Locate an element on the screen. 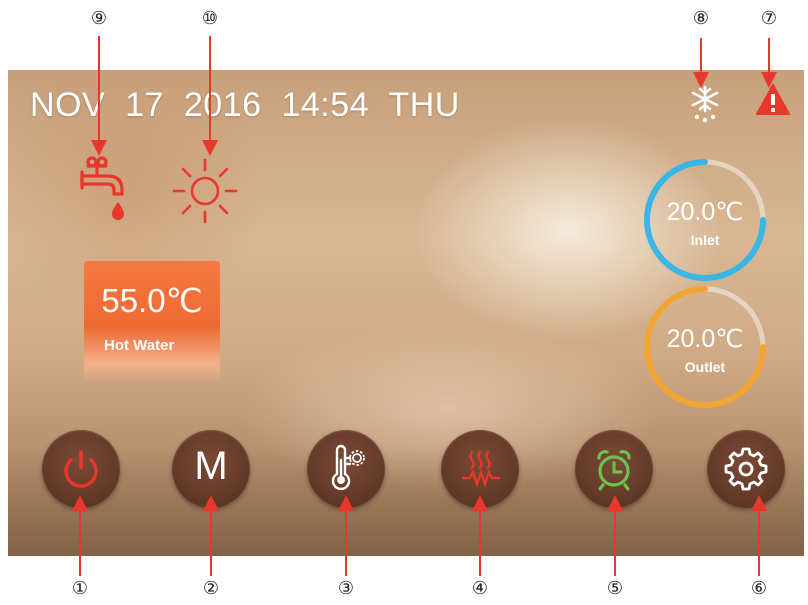 Image resolution: width=808 pixels, height=605 pixels. alarm-clock-icon is located at coordinates (614, 470).